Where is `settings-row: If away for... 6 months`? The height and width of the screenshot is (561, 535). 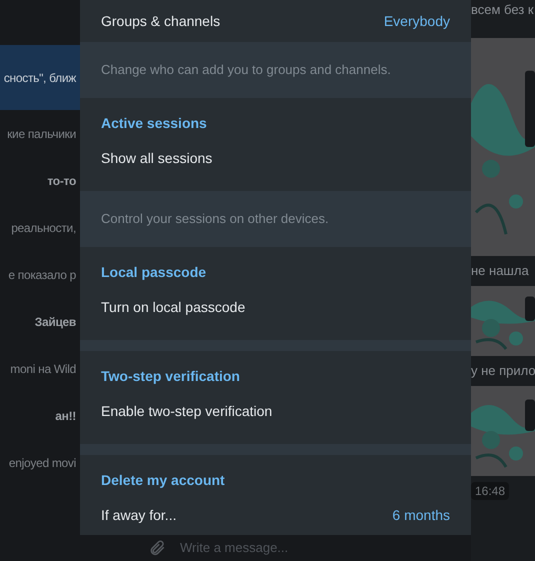
settings-row: If away for... 6 months is located at coordinates (275, 514).